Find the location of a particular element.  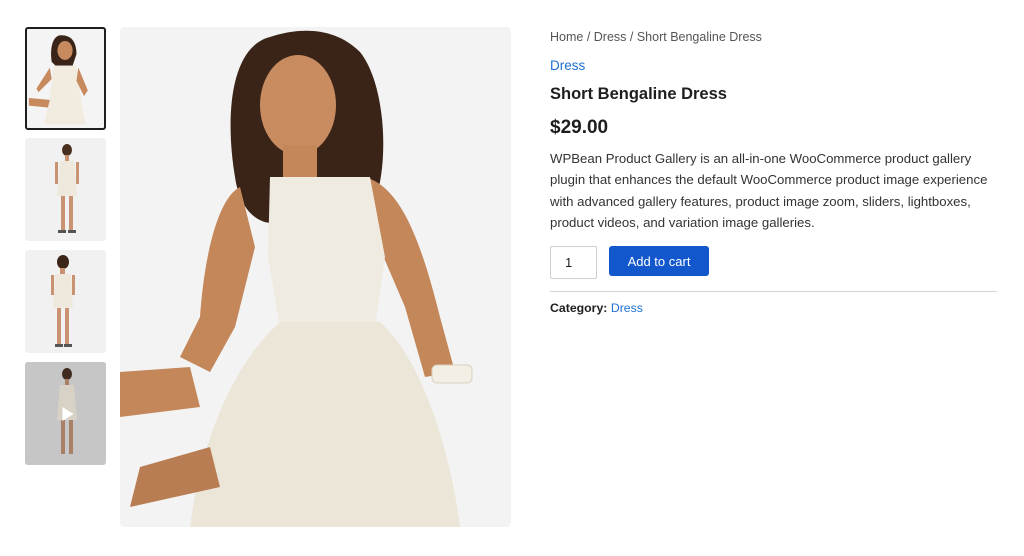

product-category-link: Dress is located at coordinates (567, 65).